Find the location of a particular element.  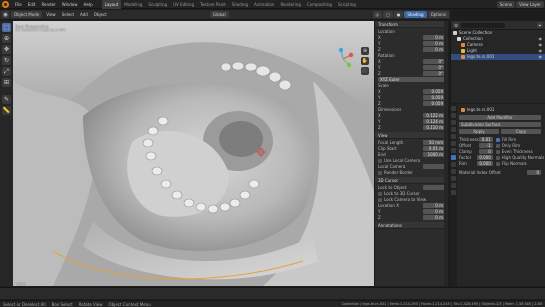

field-value: 0.124 m is located at coordinates (434, 121).